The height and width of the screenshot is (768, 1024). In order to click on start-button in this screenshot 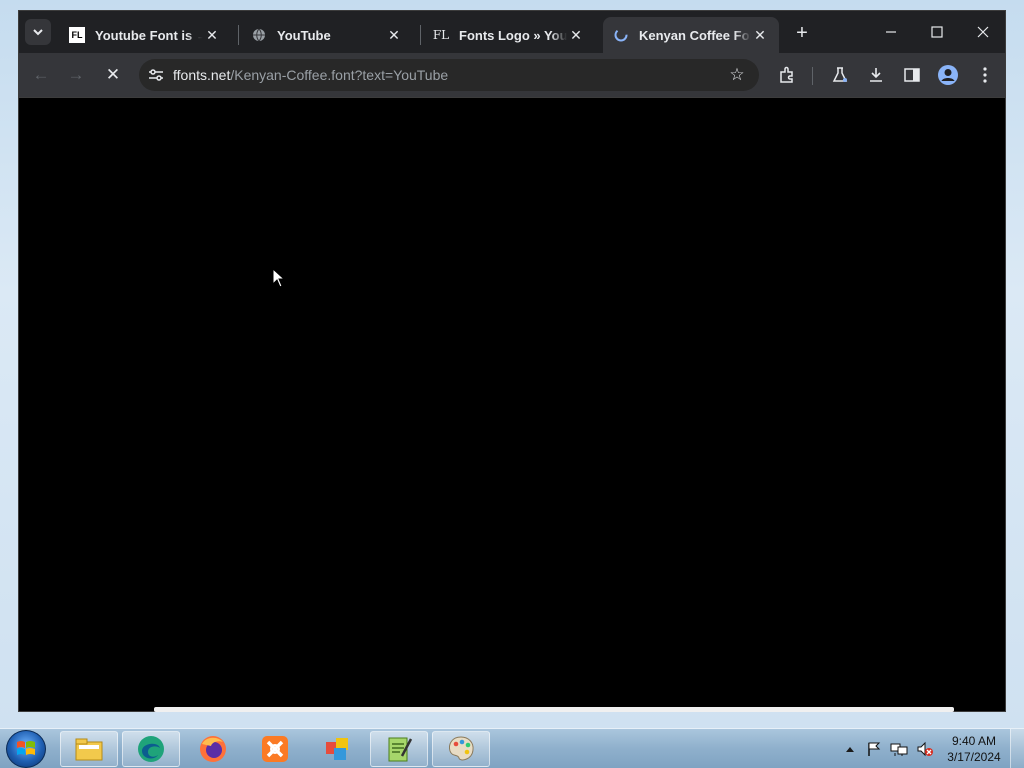, I will do `click(26, 749)`.